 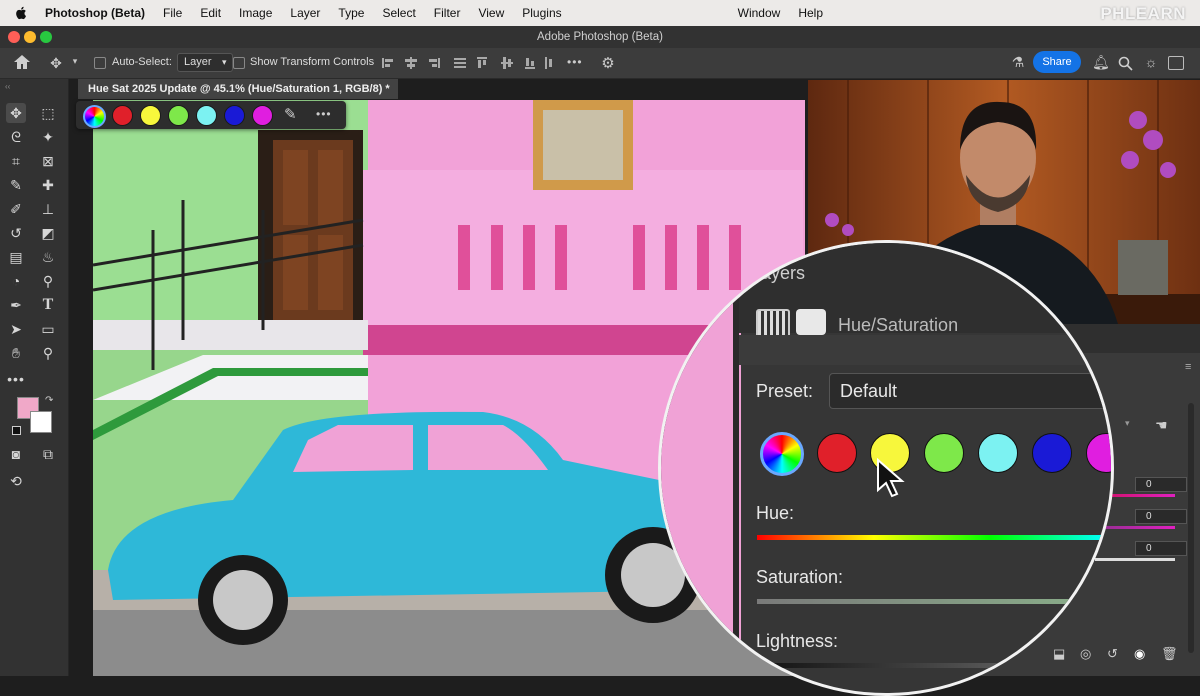 I want to click on hue-slider, so click(x=932, y=537).